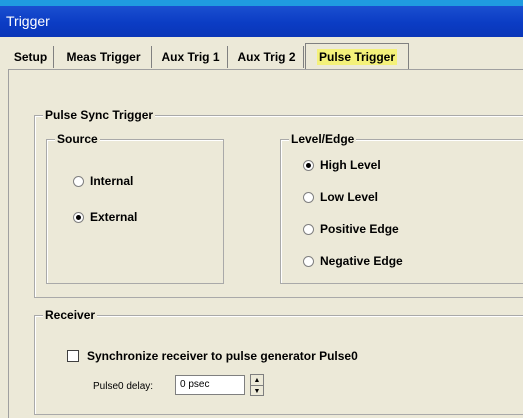  Describe the element at coordinates (359, 229) in the screenshot. I see `positive-edge-label: Positive Edge` at that location.